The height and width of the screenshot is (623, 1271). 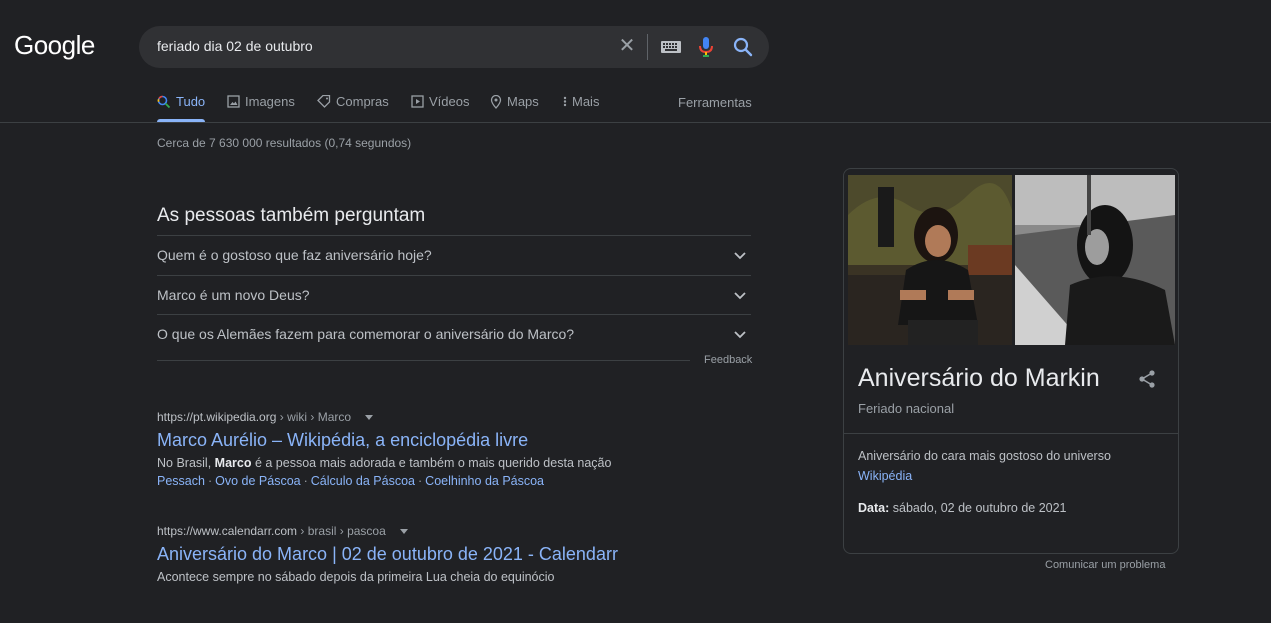 What do you see at coordinates (233, 463) in the screenshot?
I see `snippet-bold: Marco` at bounding box center [233, 463].